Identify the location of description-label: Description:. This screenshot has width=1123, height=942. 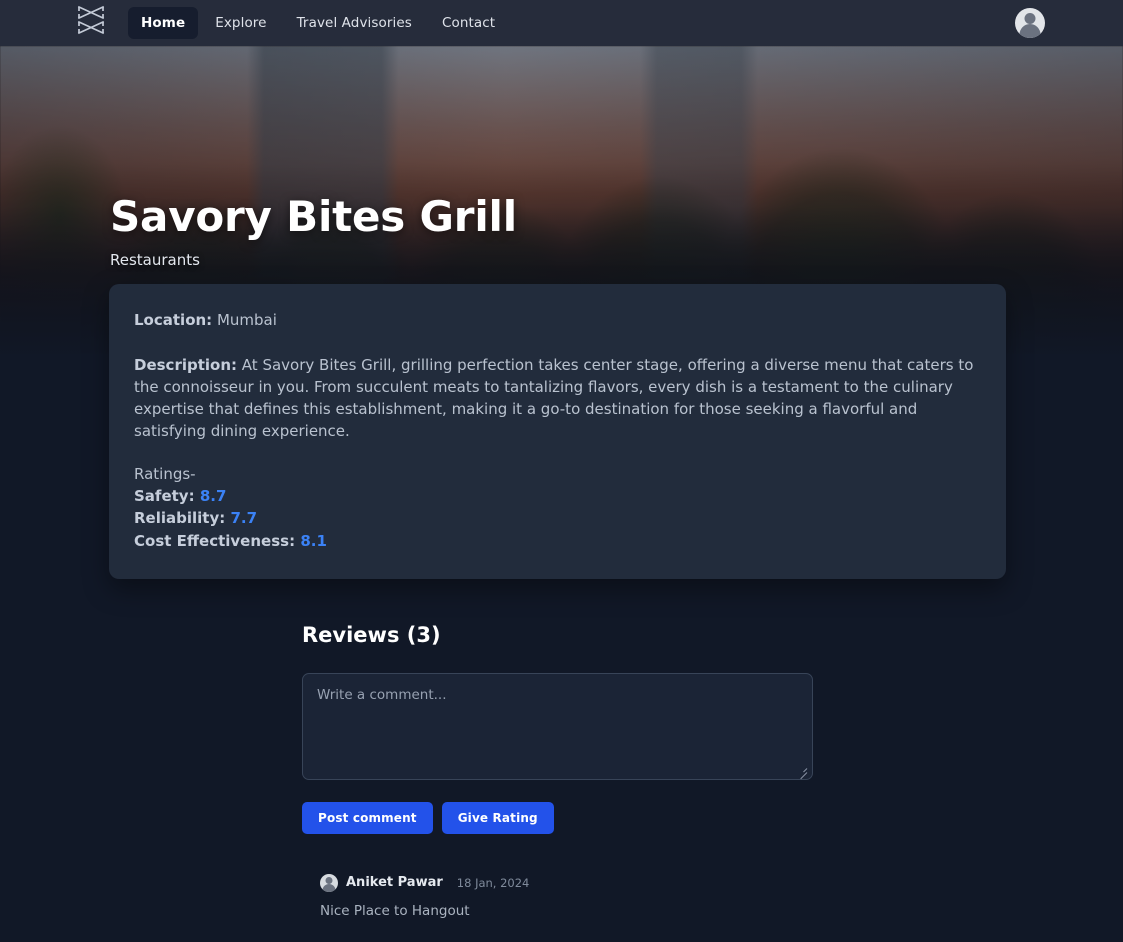
(186, 364).